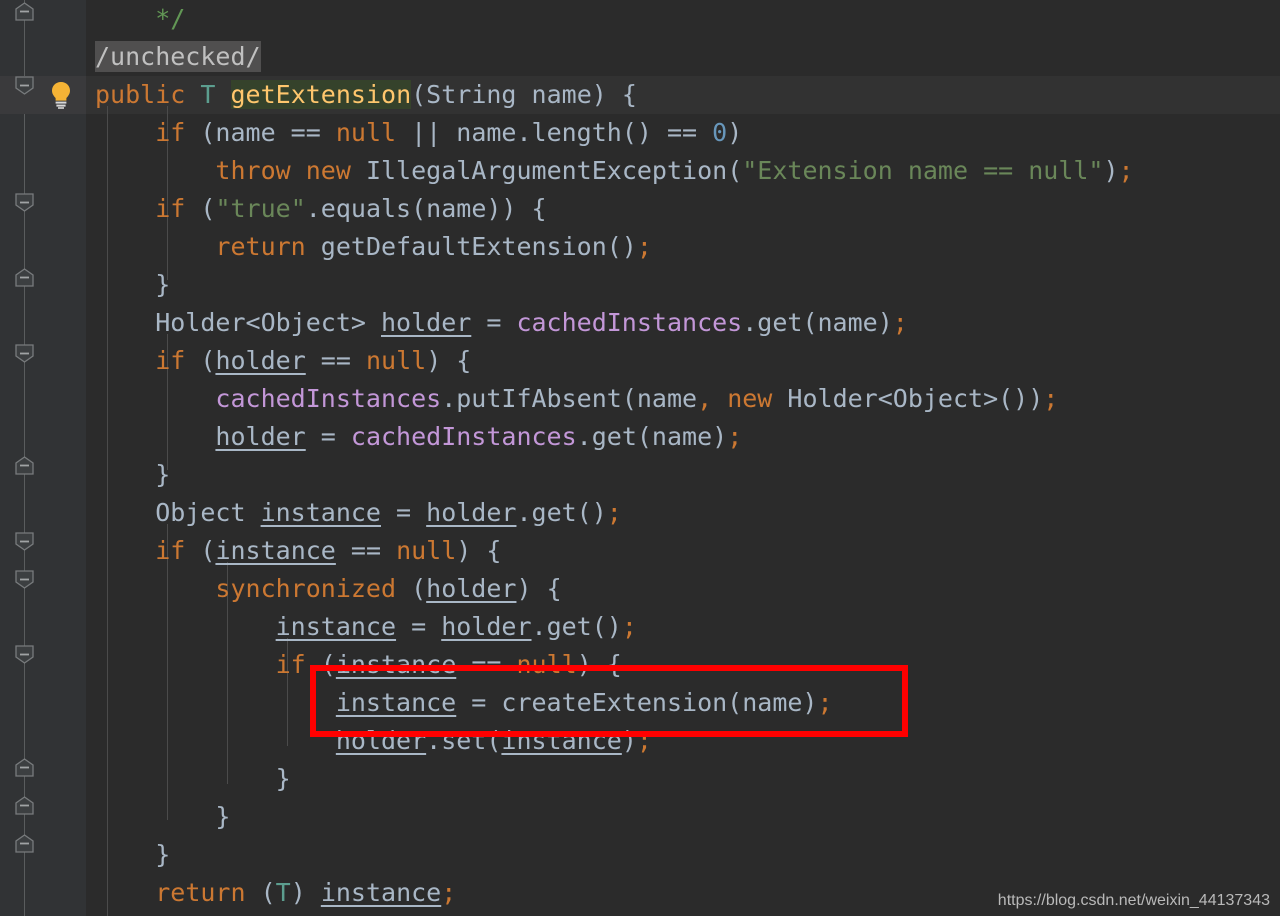 This screenshot has height=916, width=1280. What do you see at coordinates (576, 626) in the screenshot?
I see `code-token: .get()` at bounding box center [576, 626].